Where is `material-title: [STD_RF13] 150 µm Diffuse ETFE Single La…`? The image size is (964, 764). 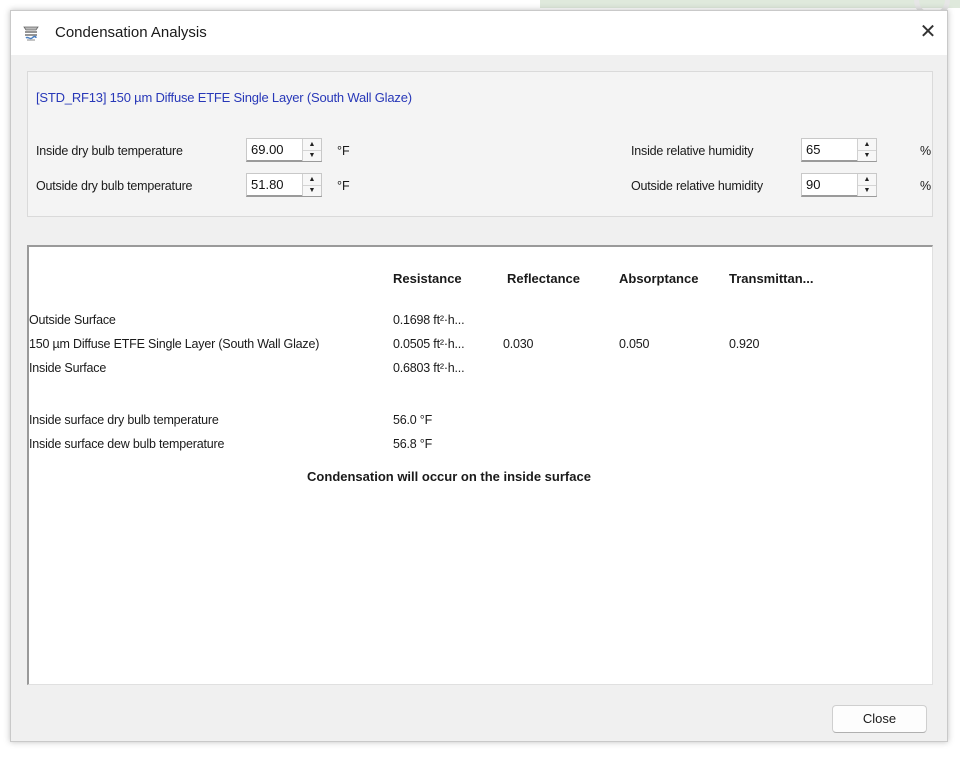 material-title: [STD_RF13] 150 µm Diffuse ETFE Single La… is located at coordinates (224, 97).